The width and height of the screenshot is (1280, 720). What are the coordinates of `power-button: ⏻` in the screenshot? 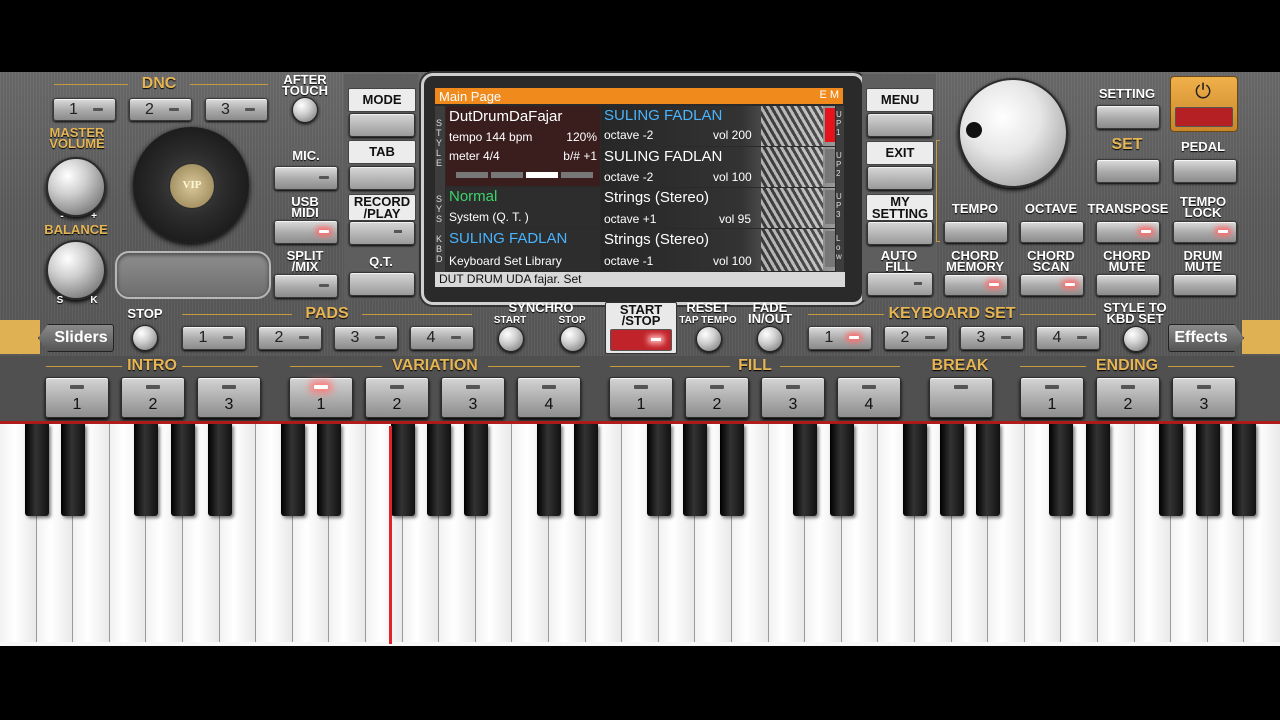 It's located at (1204, 104).